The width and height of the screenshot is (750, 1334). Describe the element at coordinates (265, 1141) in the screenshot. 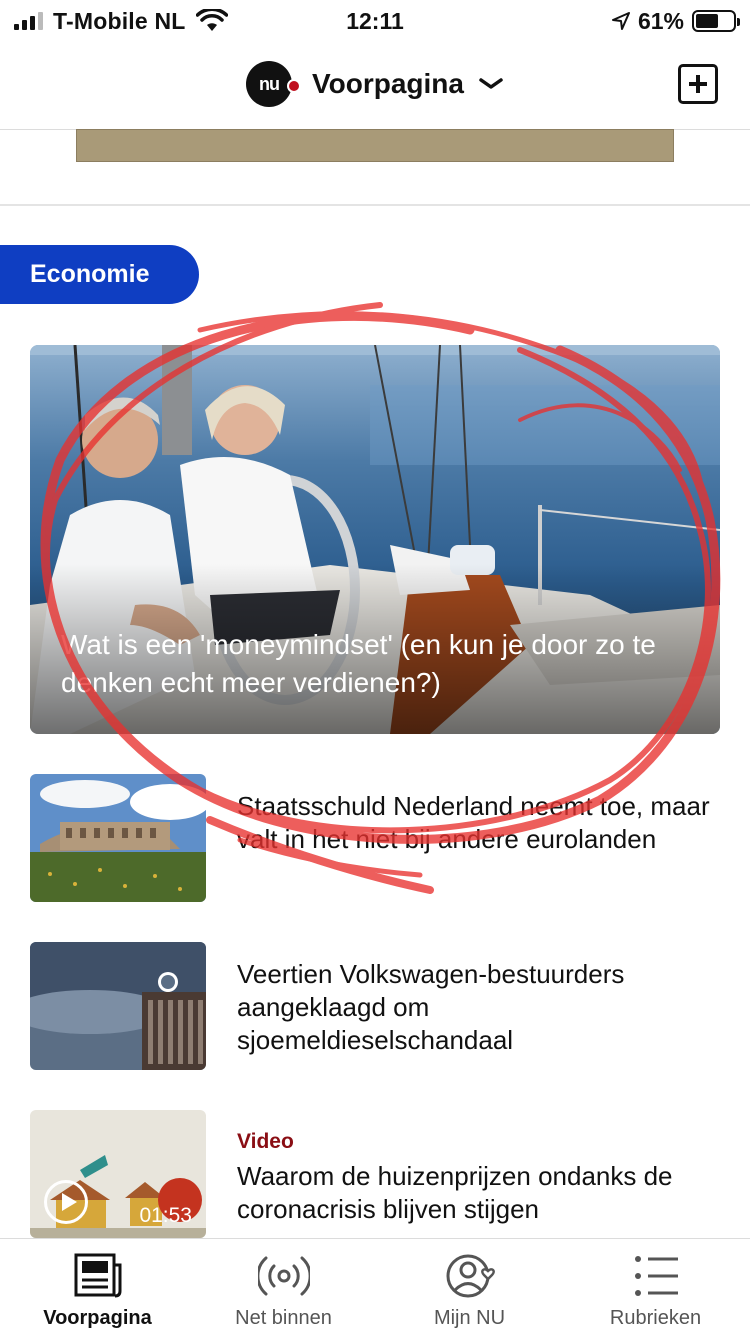

I see `video-tag: Video` at that location.